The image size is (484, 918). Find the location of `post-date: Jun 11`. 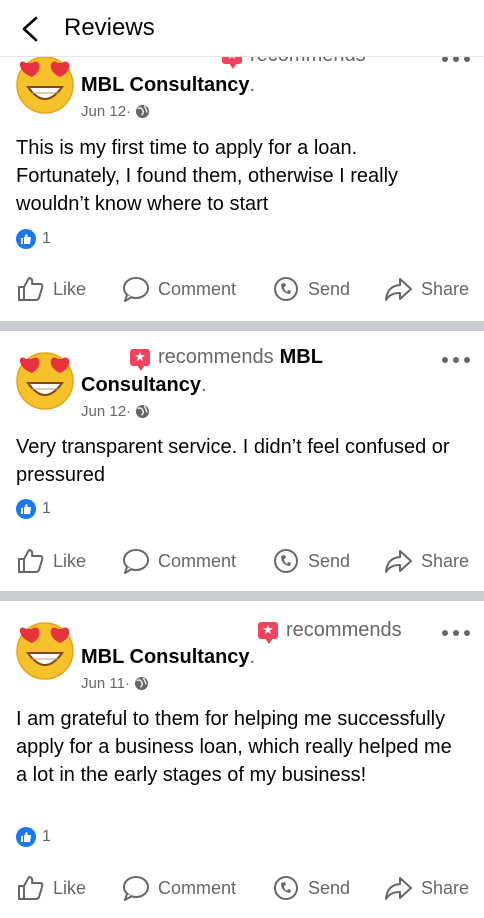

post-date: Jun 11 is located at coordinates (103, 683).